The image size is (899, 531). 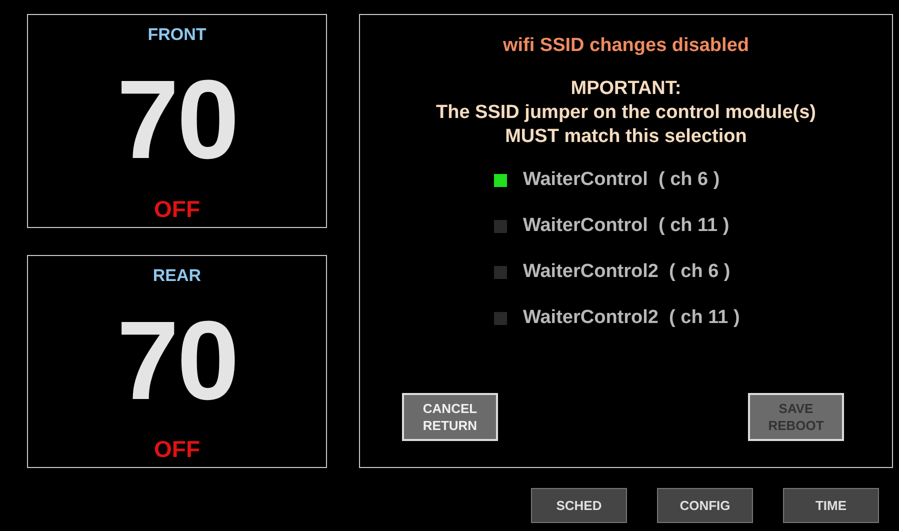 What do you see at coordinates (450, 417) in the screenshot?
I see `action-button: CANCEL RETURN` at bounding box center [450, 417].